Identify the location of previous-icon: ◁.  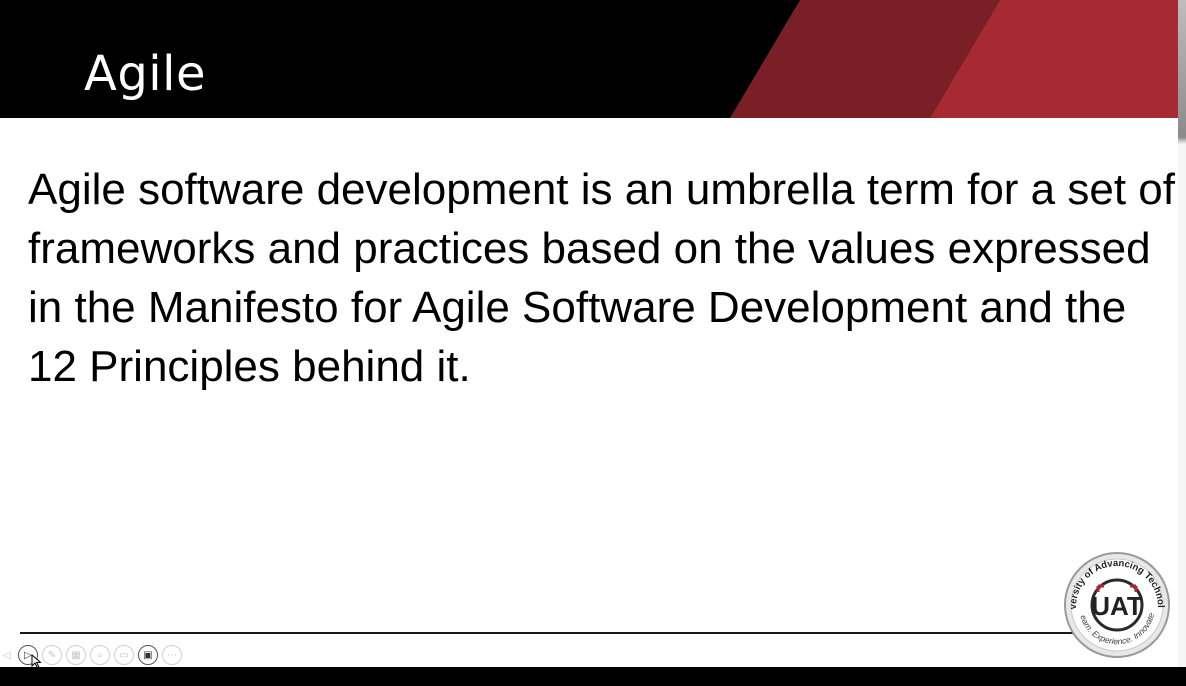
(7, 655).